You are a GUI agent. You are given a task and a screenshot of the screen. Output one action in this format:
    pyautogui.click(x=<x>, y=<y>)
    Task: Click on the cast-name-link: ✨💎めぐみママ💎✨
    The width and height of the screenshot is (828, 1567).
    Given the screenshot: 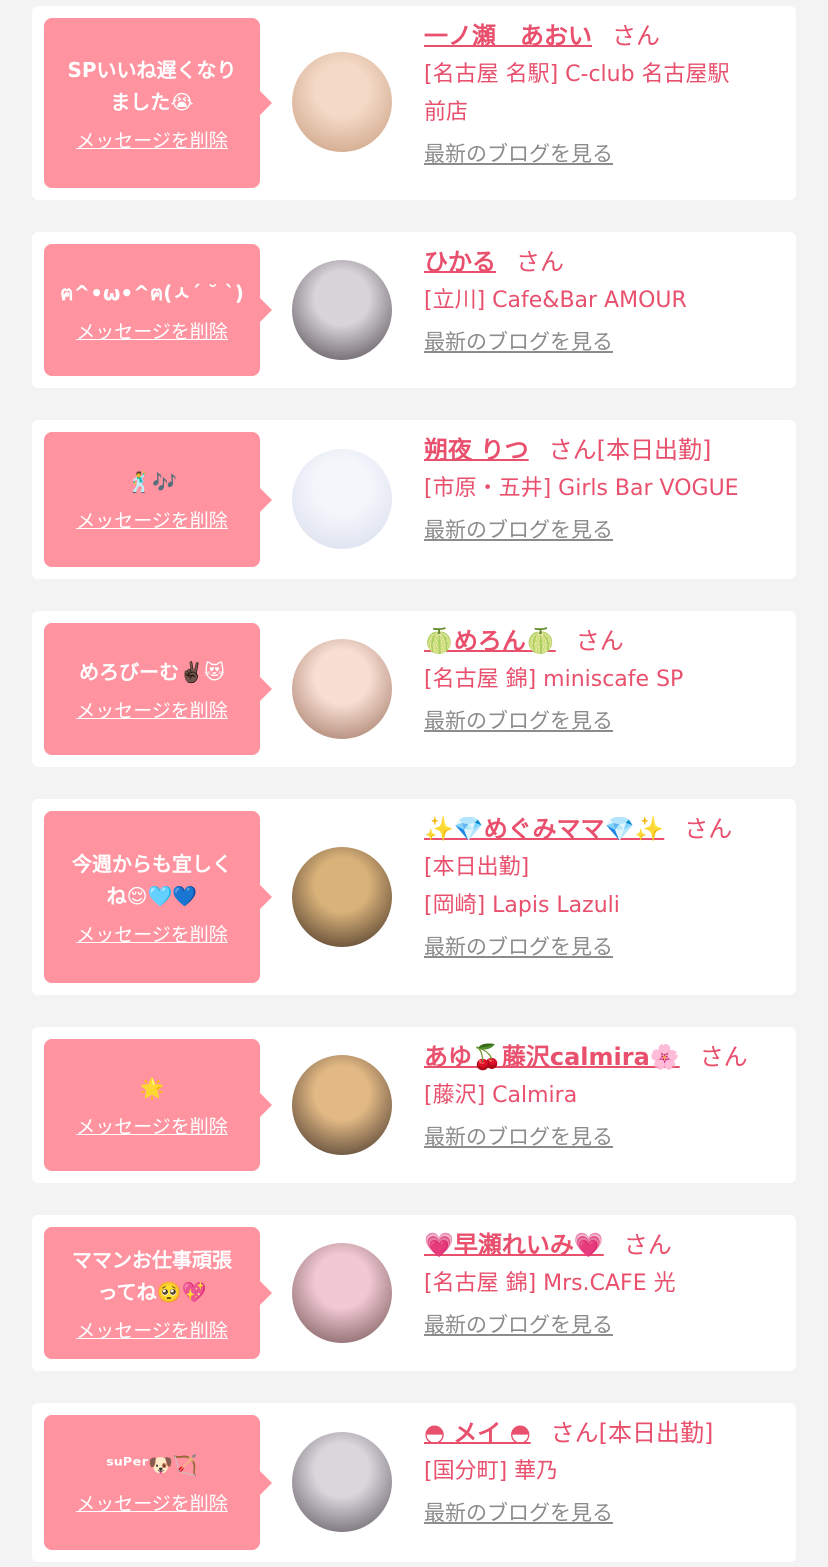 What is the action you would take?
    pyautogui.click(x=544, y=829)
    